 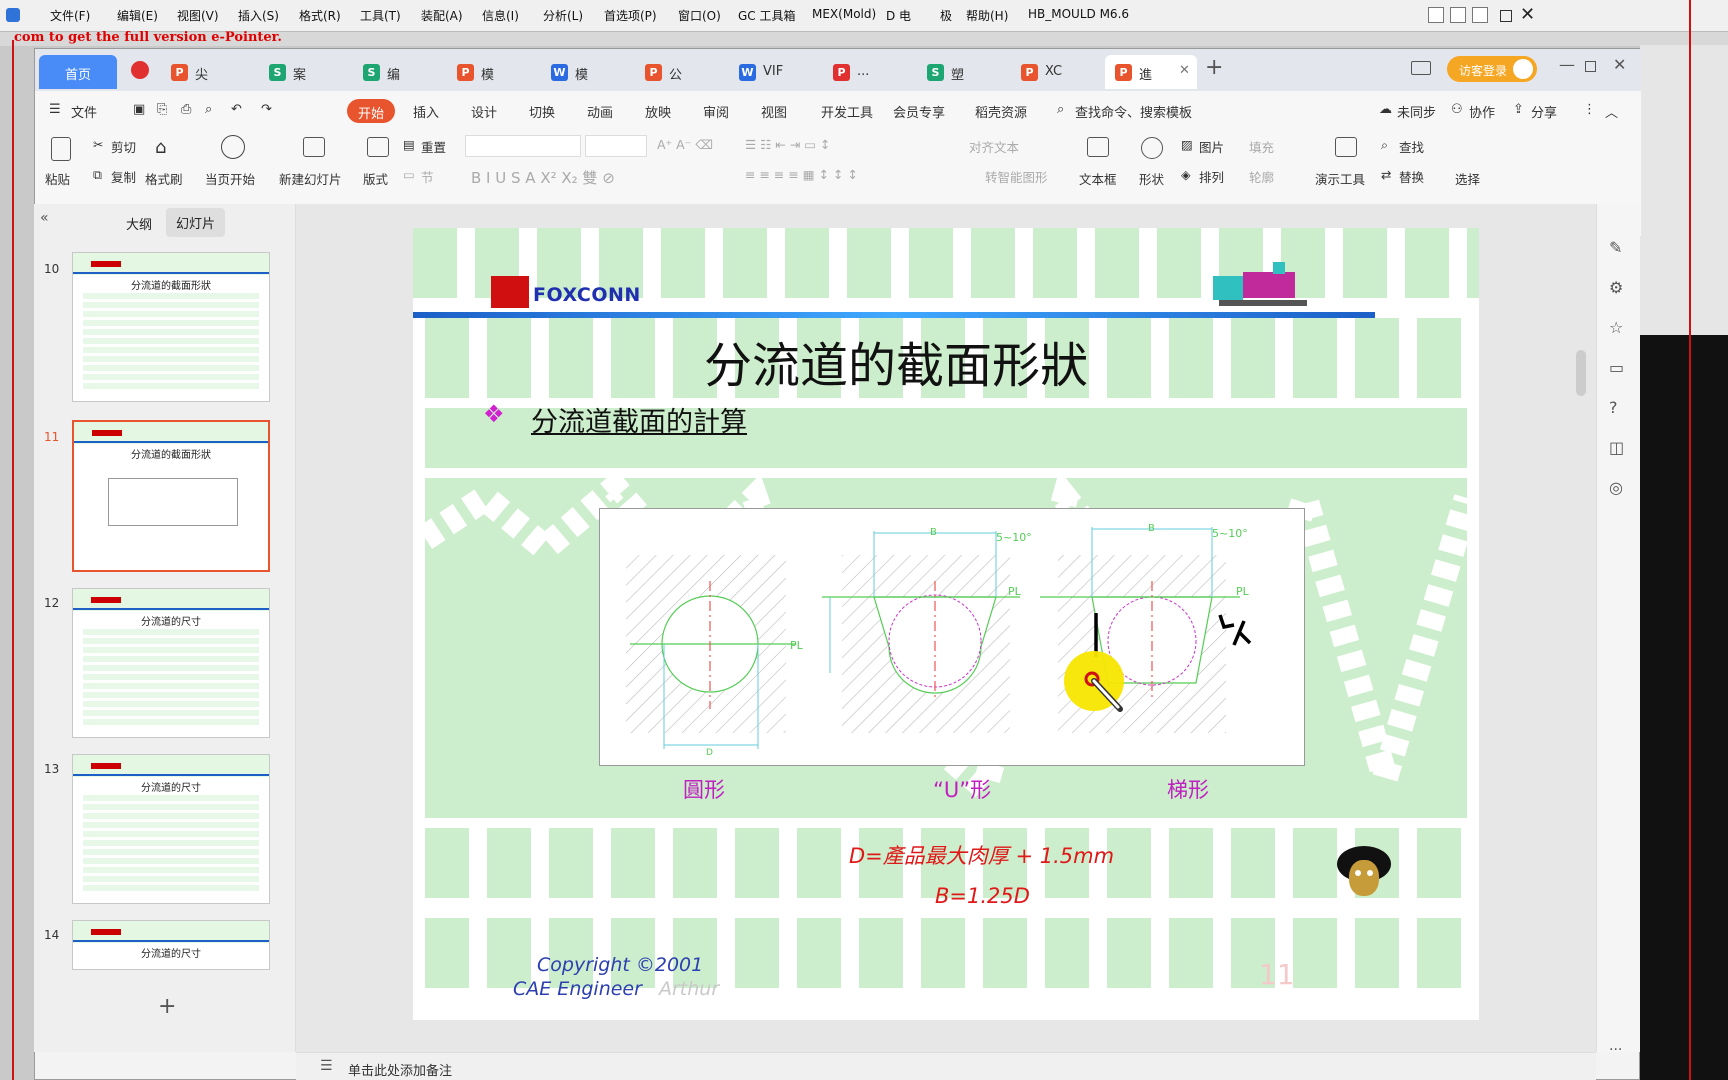 What do you see at coordinates (600, 111) in the screenshot?
I see `menu-animation: 动画` at bounding box center [600, 111].